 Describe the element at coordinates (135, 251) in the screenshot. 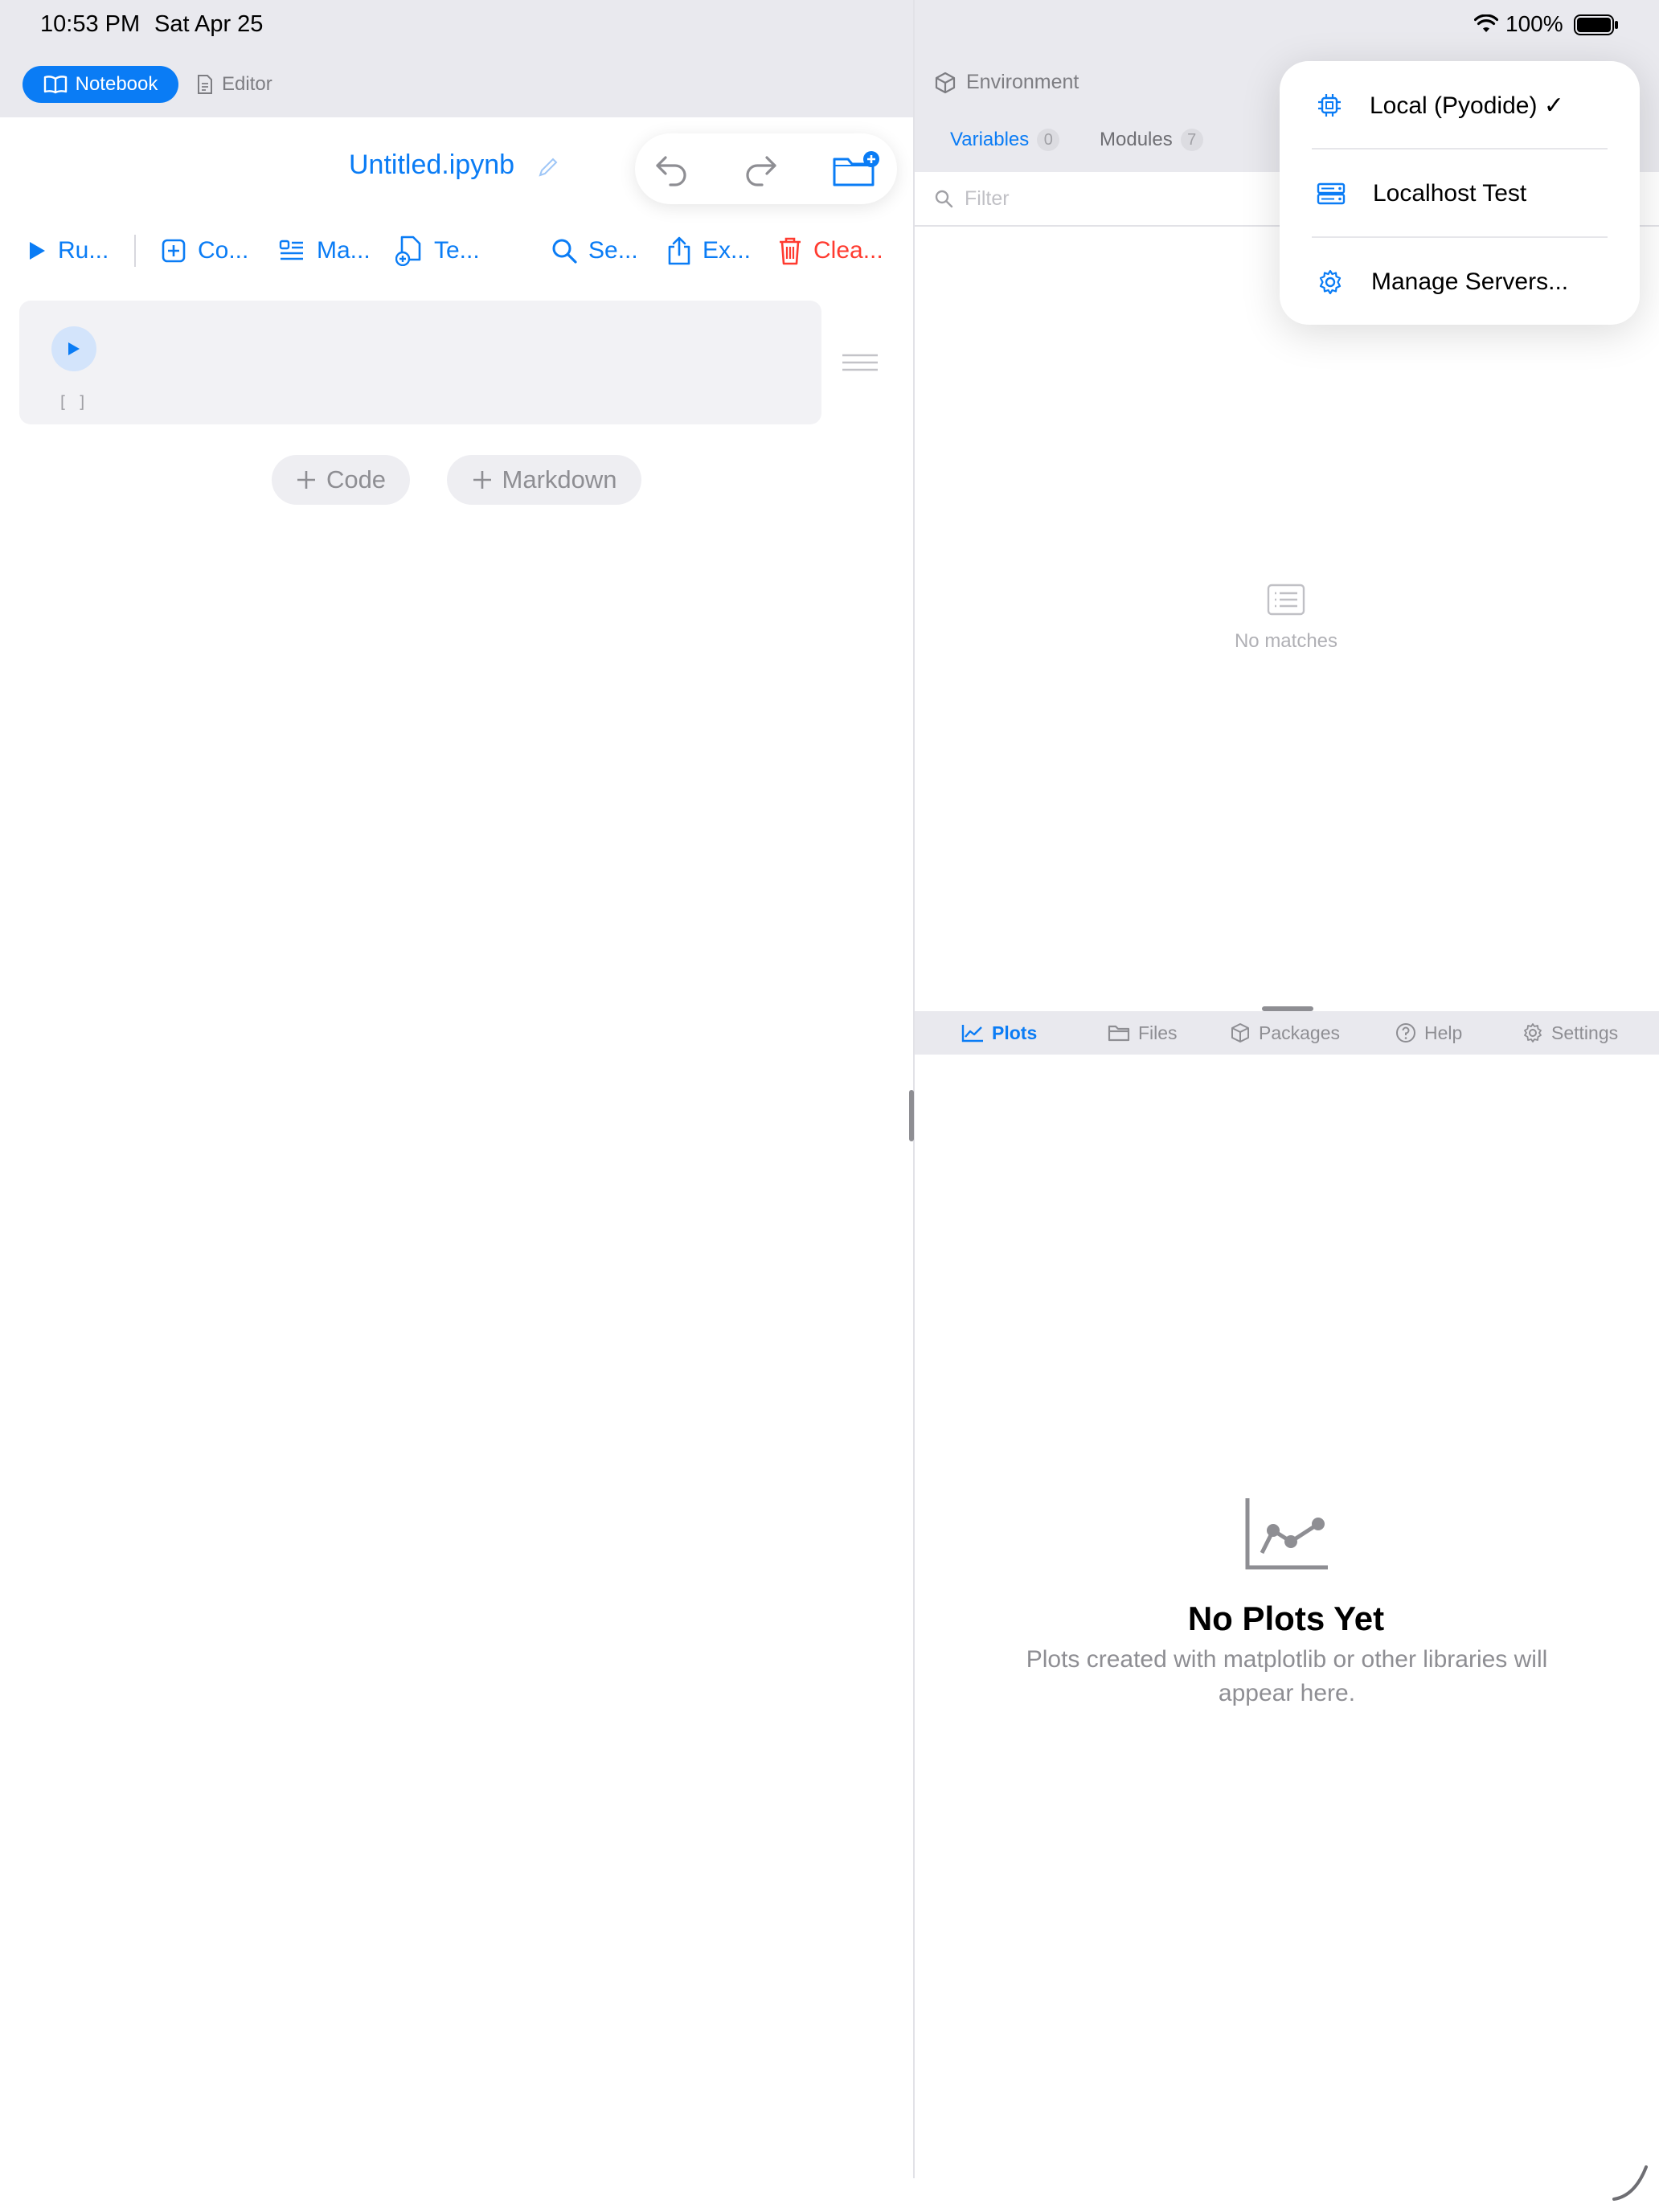

I see `toolbar-divider` at that location.